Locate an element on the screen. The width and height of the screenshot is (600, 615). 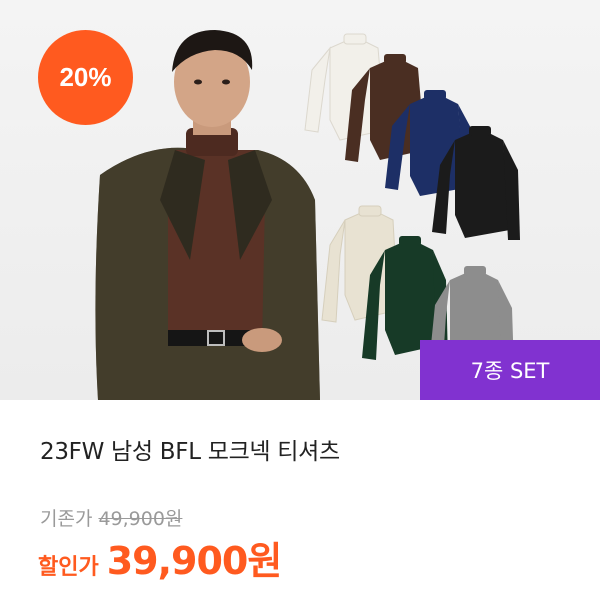
original-price-label: 기존가 is located at coordinates (66, 519).